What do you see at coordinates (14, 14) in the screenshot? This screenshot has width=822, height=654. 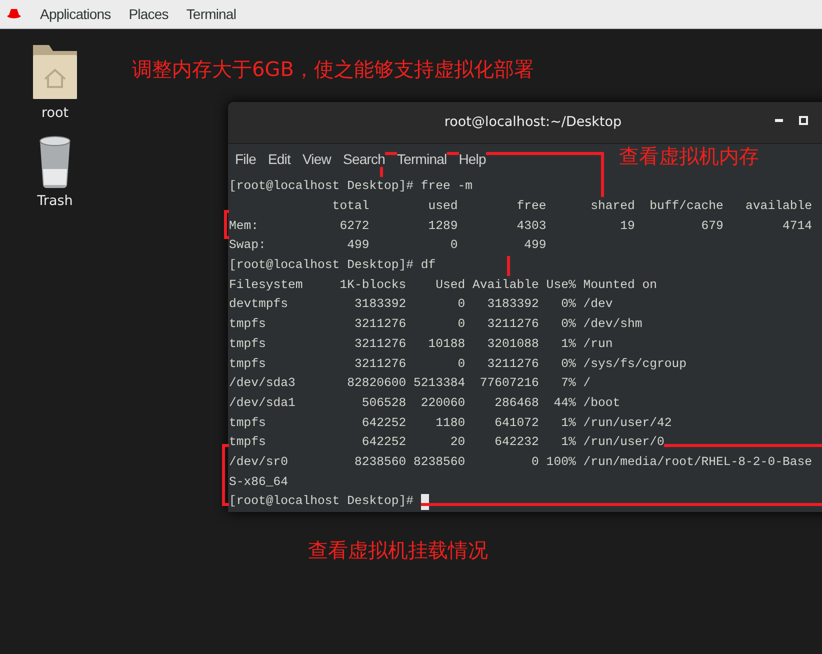 I see `hat-logo-icon` at bounding box center [14, 14].